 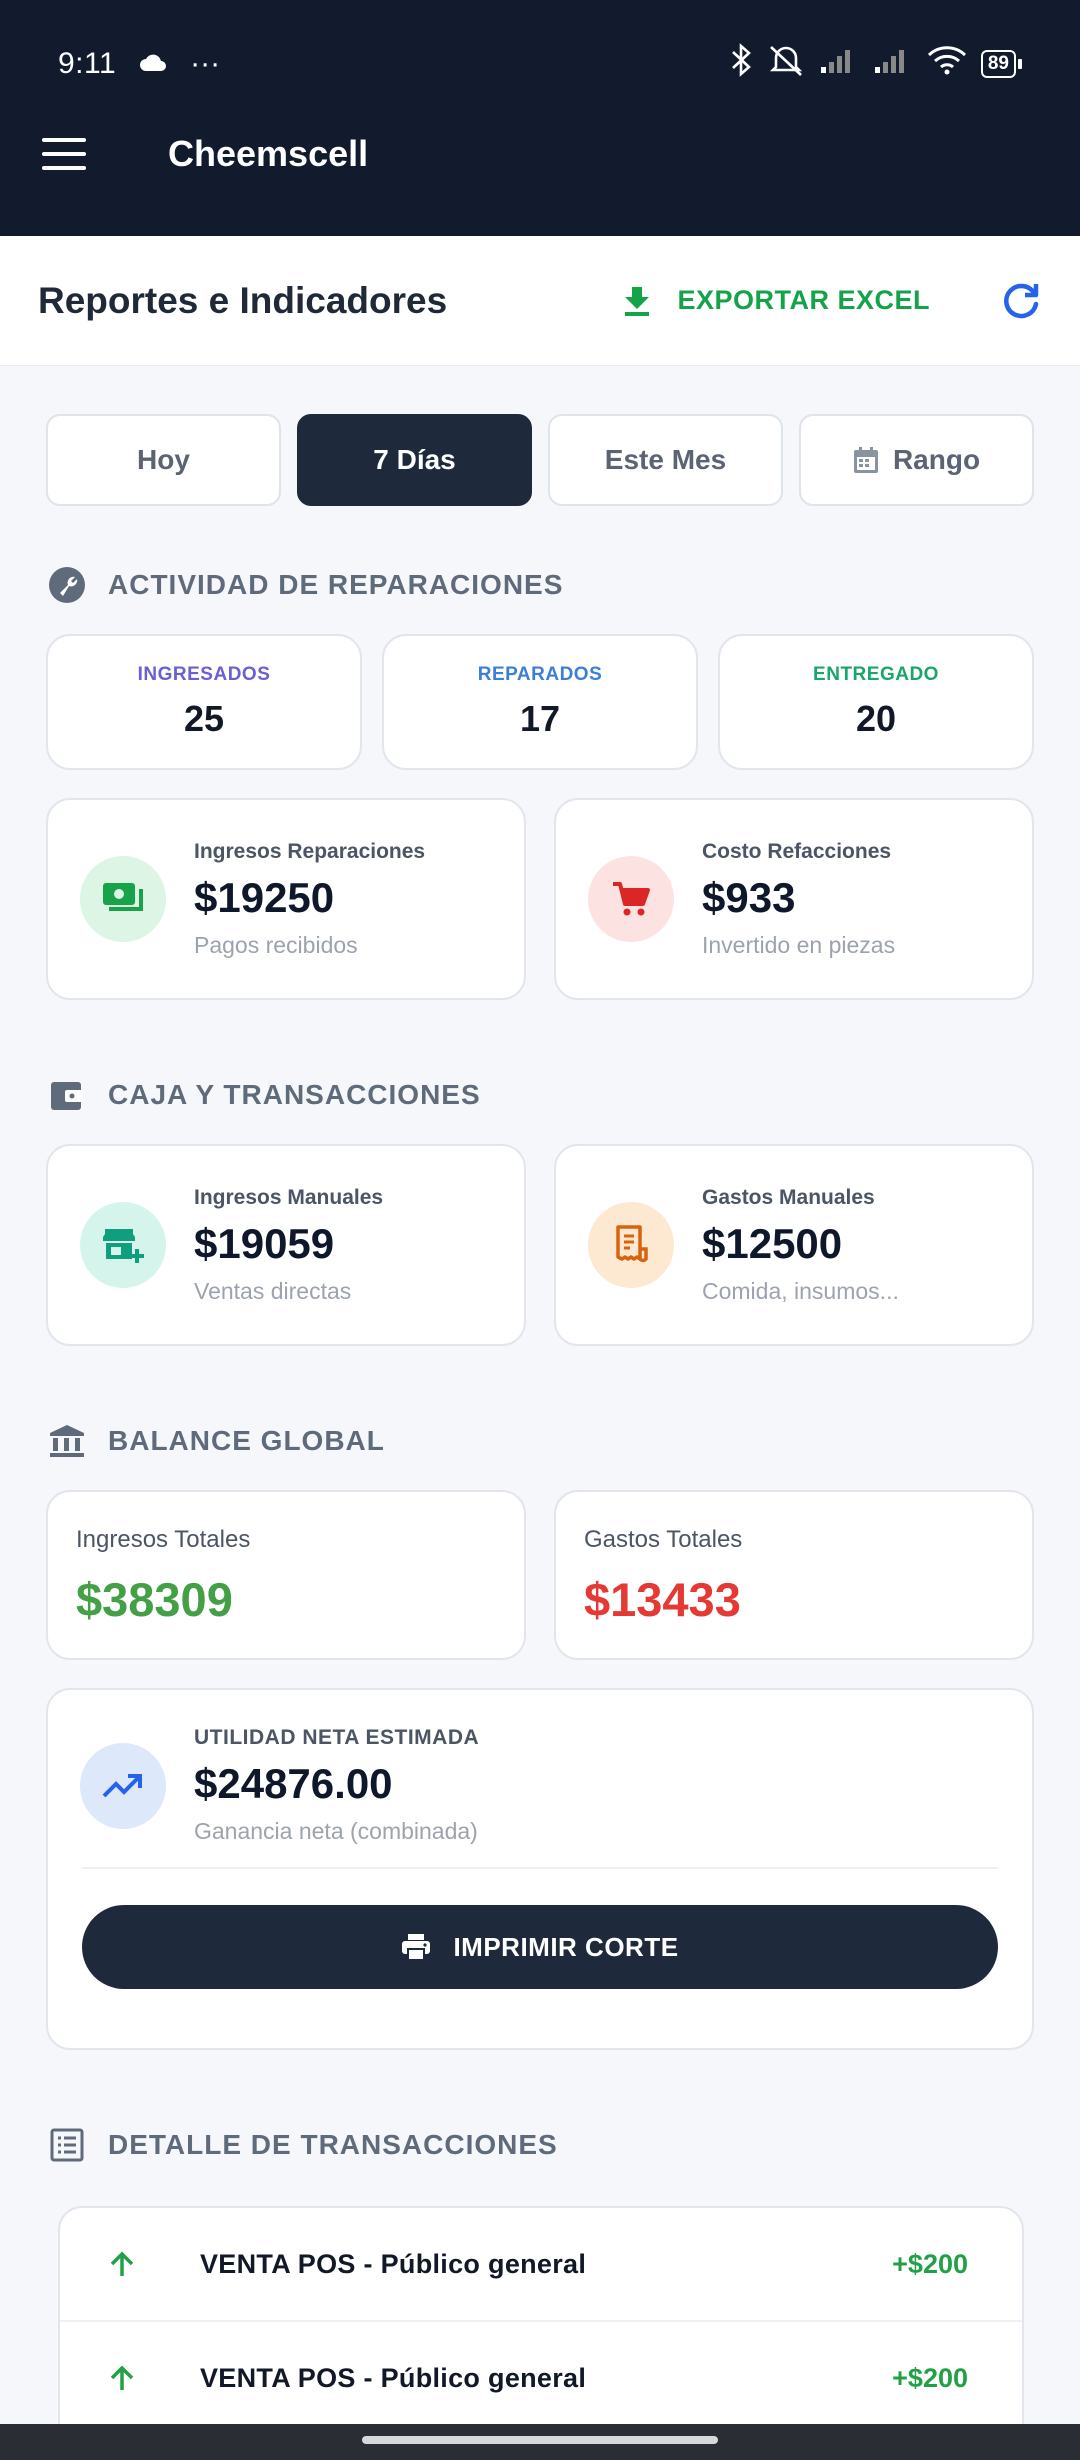 I want to click on entregado-value: 20, so click(x=876, y=718).